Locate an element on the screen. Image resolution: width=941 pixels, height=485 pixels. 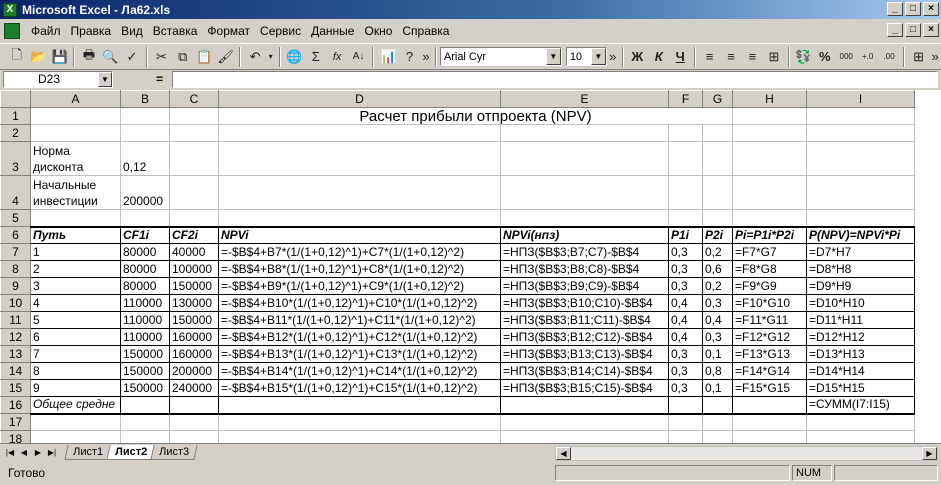
row-header: 12 is located at coordinates (15, 337).